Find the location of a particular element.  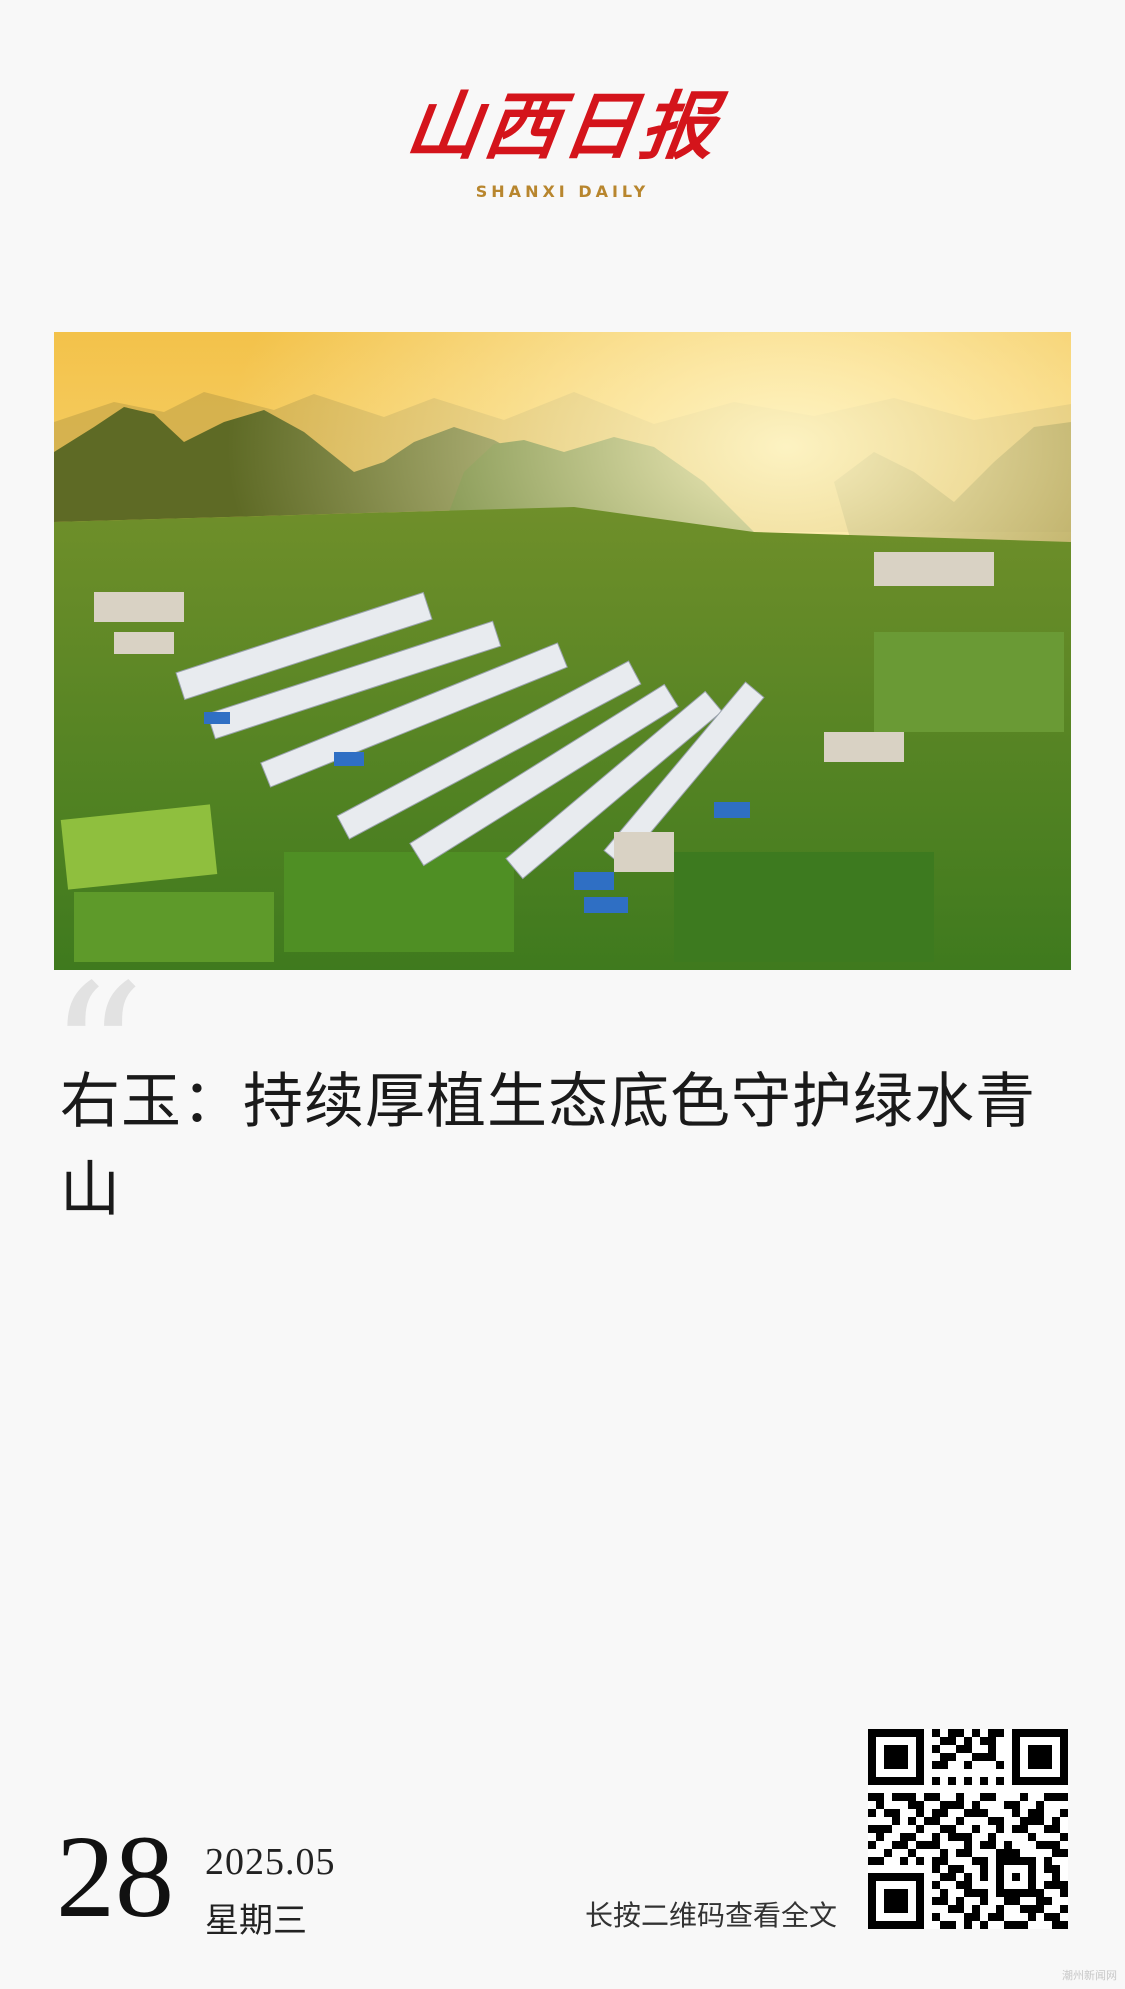

newspaper-logo-english: SHANXI DAILY is located at coordinates (562, 191).